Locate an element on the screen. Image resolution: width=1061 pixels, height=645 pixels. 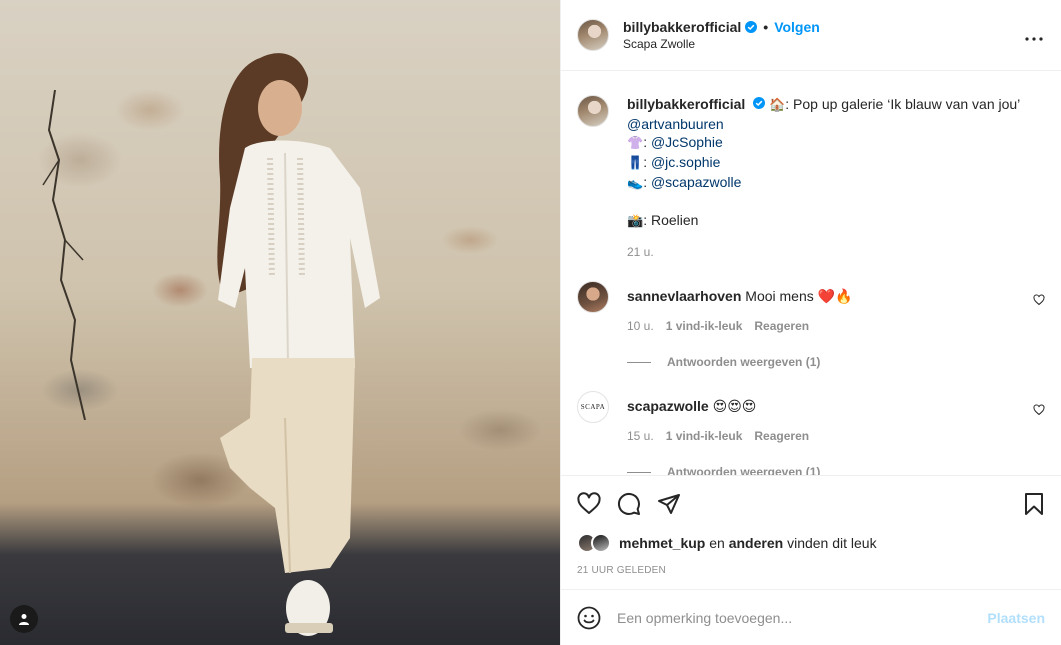
caption-text: : Pop up galerie ‘Ik blauw van van jou’ is located at coordinates (903, 104).